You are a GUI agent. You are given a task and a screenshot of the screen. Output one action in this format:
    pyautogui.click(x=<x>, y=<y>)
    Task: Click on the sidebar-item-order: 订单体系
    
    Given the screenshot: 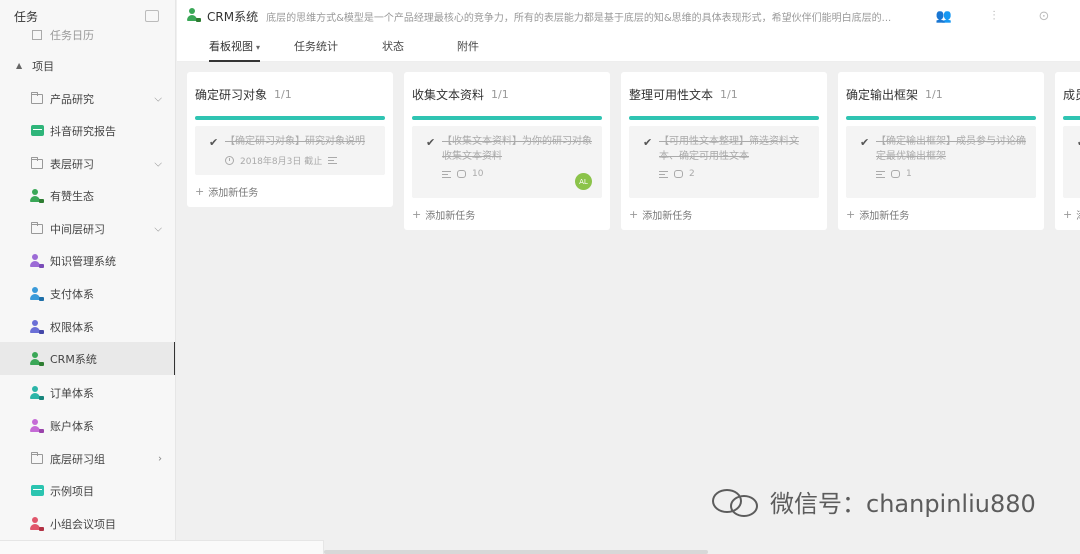 What is the action you would take?
    pyautogui.click(x=87, y=392)
    